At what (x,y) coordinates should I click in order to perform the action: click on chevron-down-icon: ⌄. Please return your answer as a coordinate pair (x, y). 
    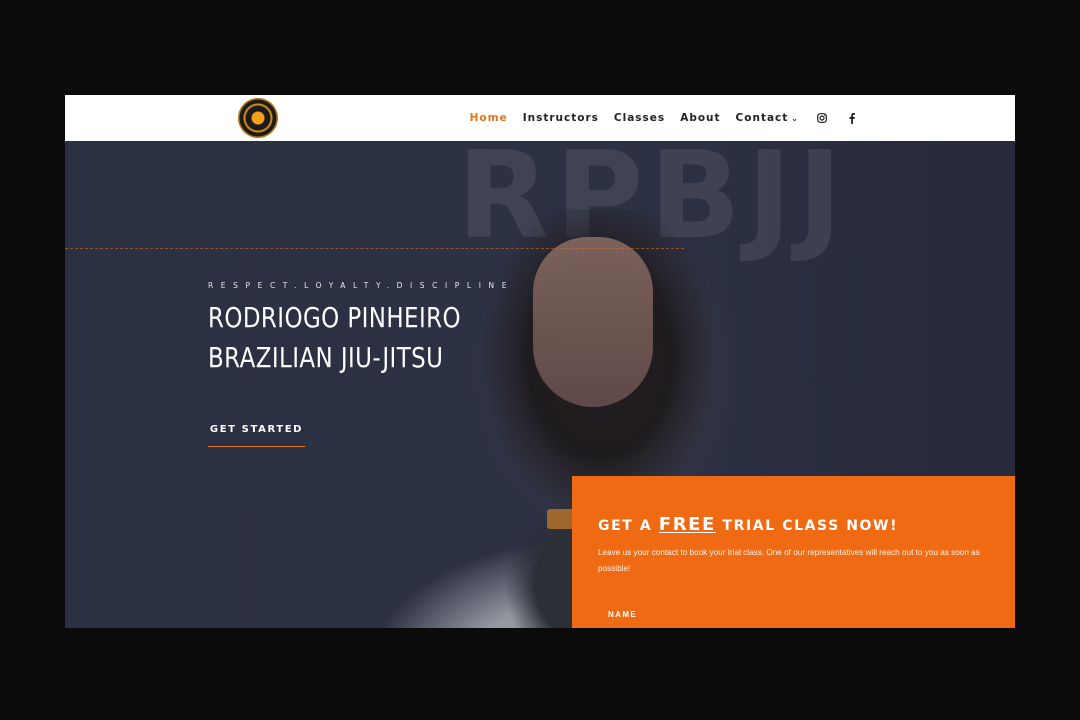
    Looking at the image, I should click on (795, 118).